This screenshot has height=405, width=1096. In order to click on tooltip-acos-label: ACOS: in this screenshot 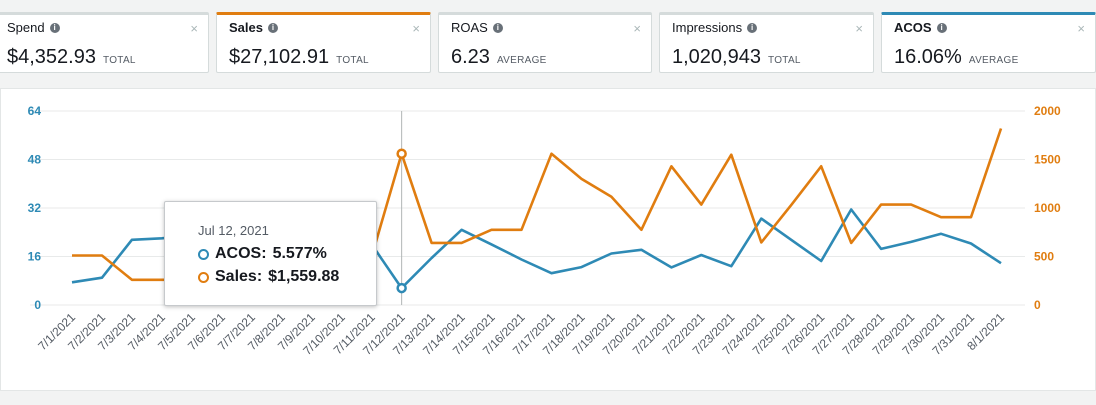, I will do `click(241, 253)`.